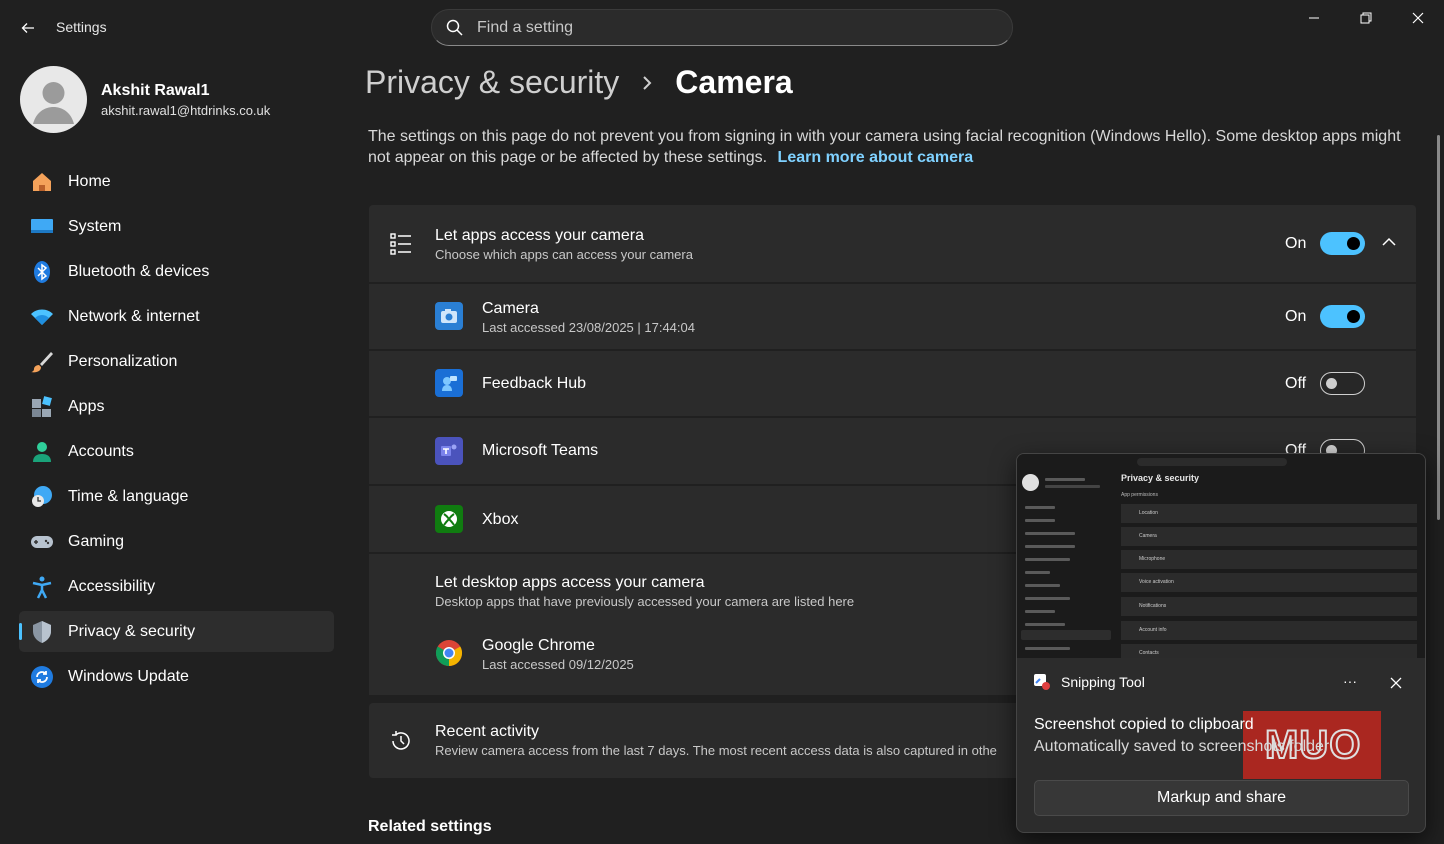  What do you see at coordinates (734, 82) in the screenshot?
I see `page-title: Camera` at bounding box center [734, 82].